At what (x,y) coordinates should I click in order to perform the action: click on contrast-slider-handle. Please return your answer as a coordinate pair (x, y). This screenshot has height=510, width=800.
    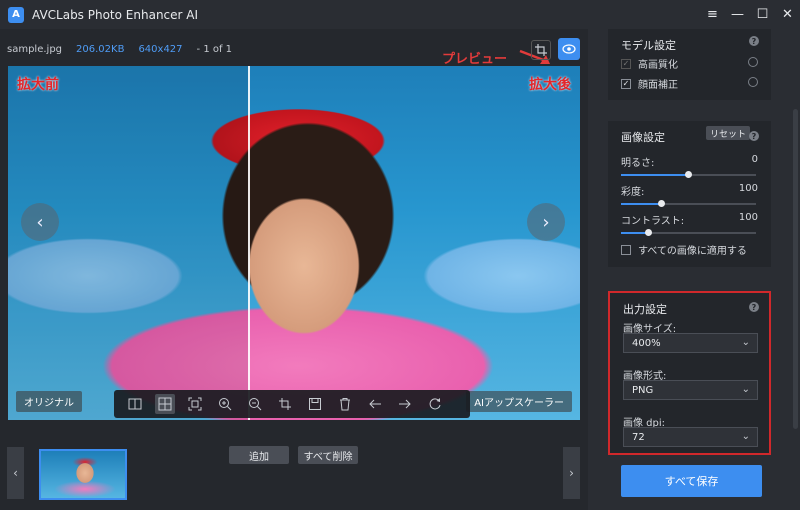
    Looking at the image, I should click on (648, 232).